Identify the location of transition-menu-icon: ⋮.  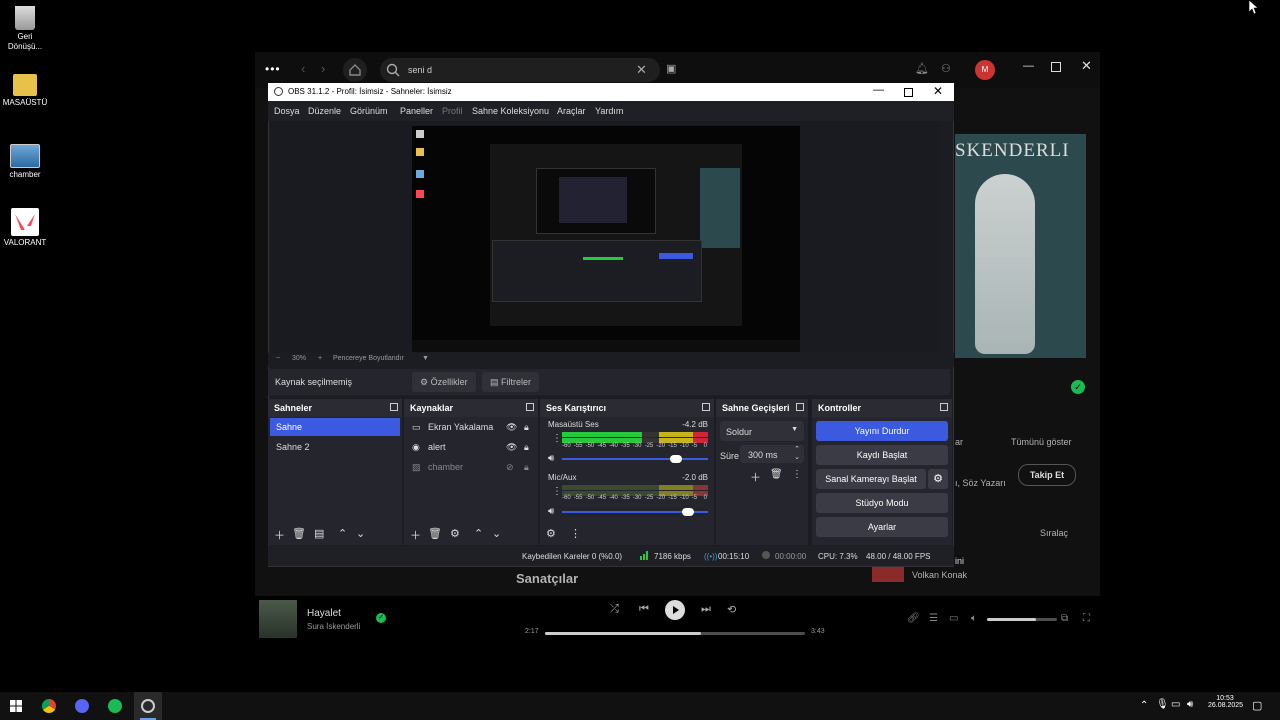
(797, 474).